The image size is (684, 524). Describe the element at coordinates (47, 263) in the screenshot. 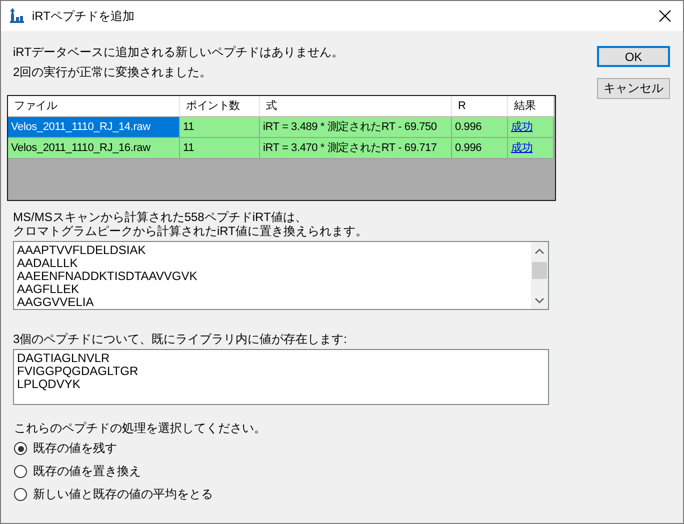

I see `list-item: AADALLLK` at that location.